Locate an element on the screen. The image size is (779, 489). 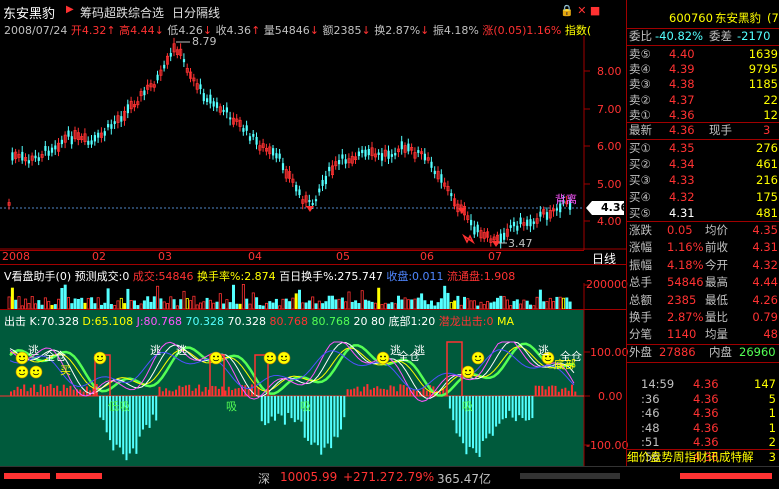
stat-value: 4.44 is located at coordinates (765, 282).